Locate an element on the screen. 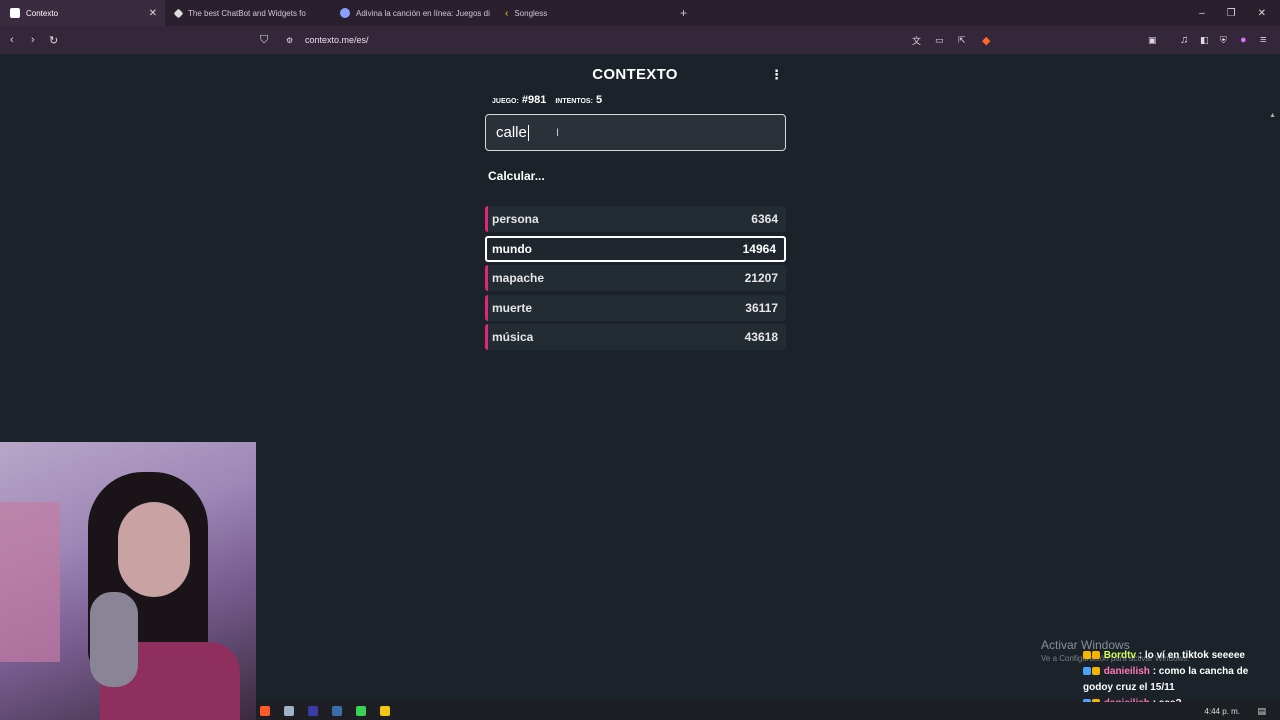 The image size is (1280, 720). attempts-count: 5 is located at coordinates (599, 100).